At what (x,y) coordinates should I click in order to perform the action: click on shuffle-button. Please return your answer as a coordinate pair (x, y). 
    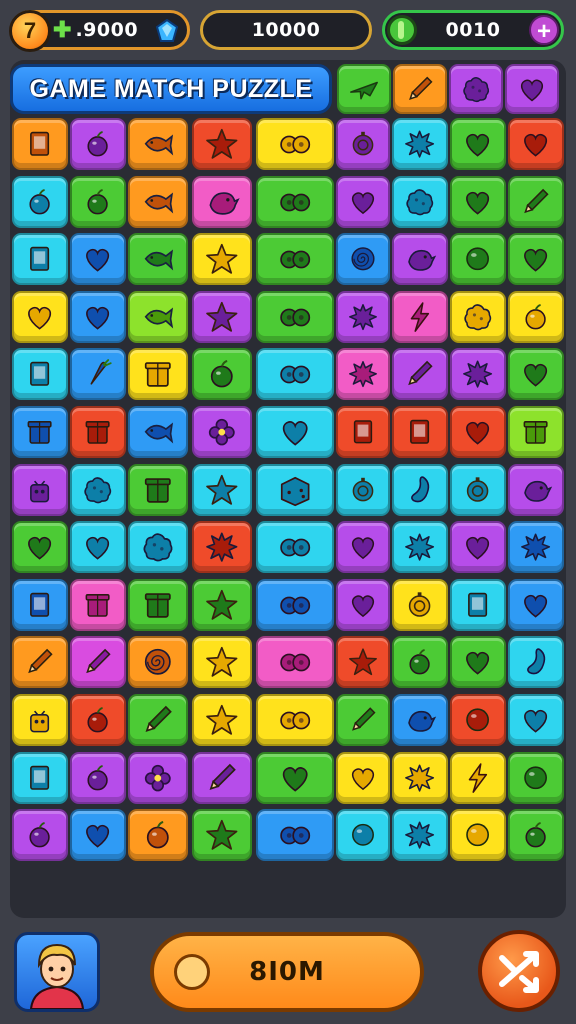
    Looking at the image, I should click on (519, 971).